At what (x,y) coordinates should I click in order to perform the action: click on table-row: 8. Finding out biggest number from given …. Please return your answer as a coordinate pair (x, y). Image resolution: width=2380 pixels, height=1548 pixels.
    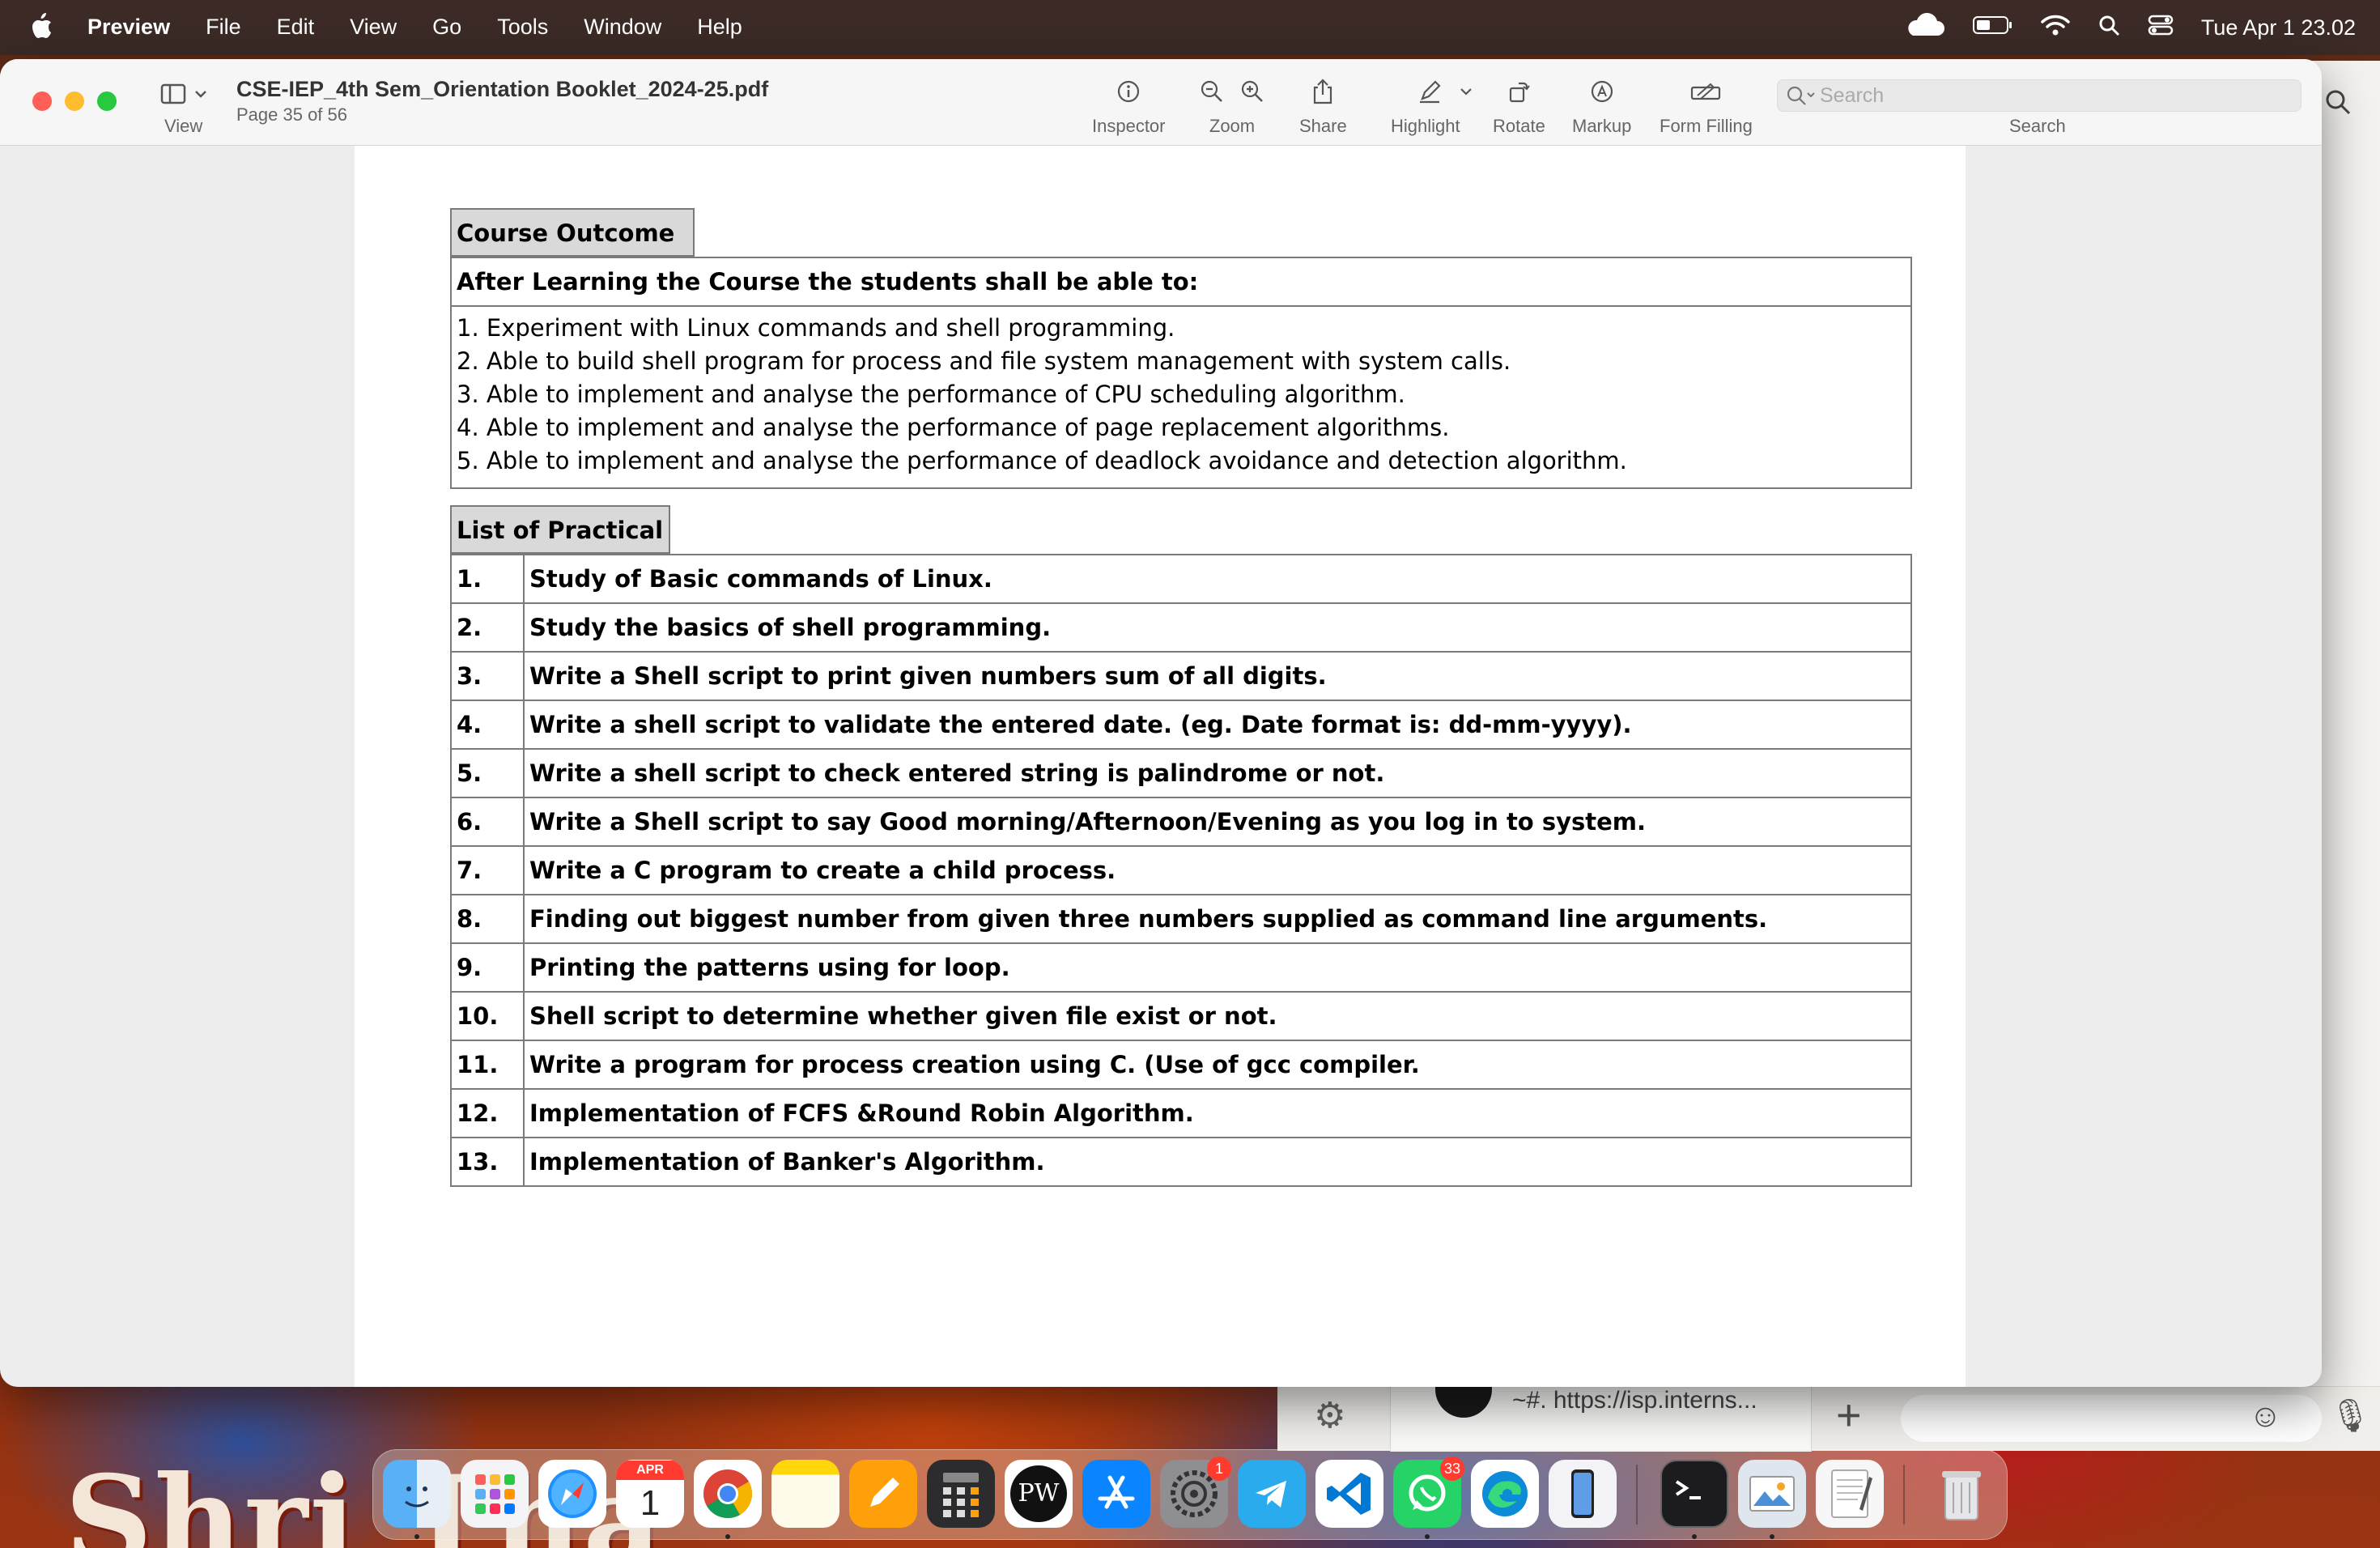
    Looking at the image, I should click on (1181, 919).